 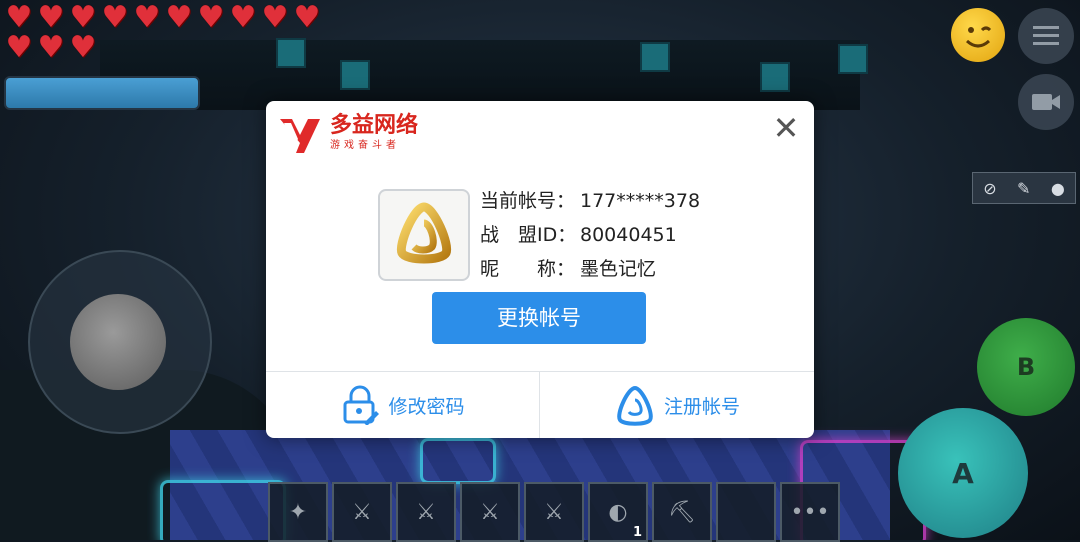 What do you see at coordinates (374, 125) in the screenshot?
I see `logo-title: 多益网络` at bounding box center [374, 125].